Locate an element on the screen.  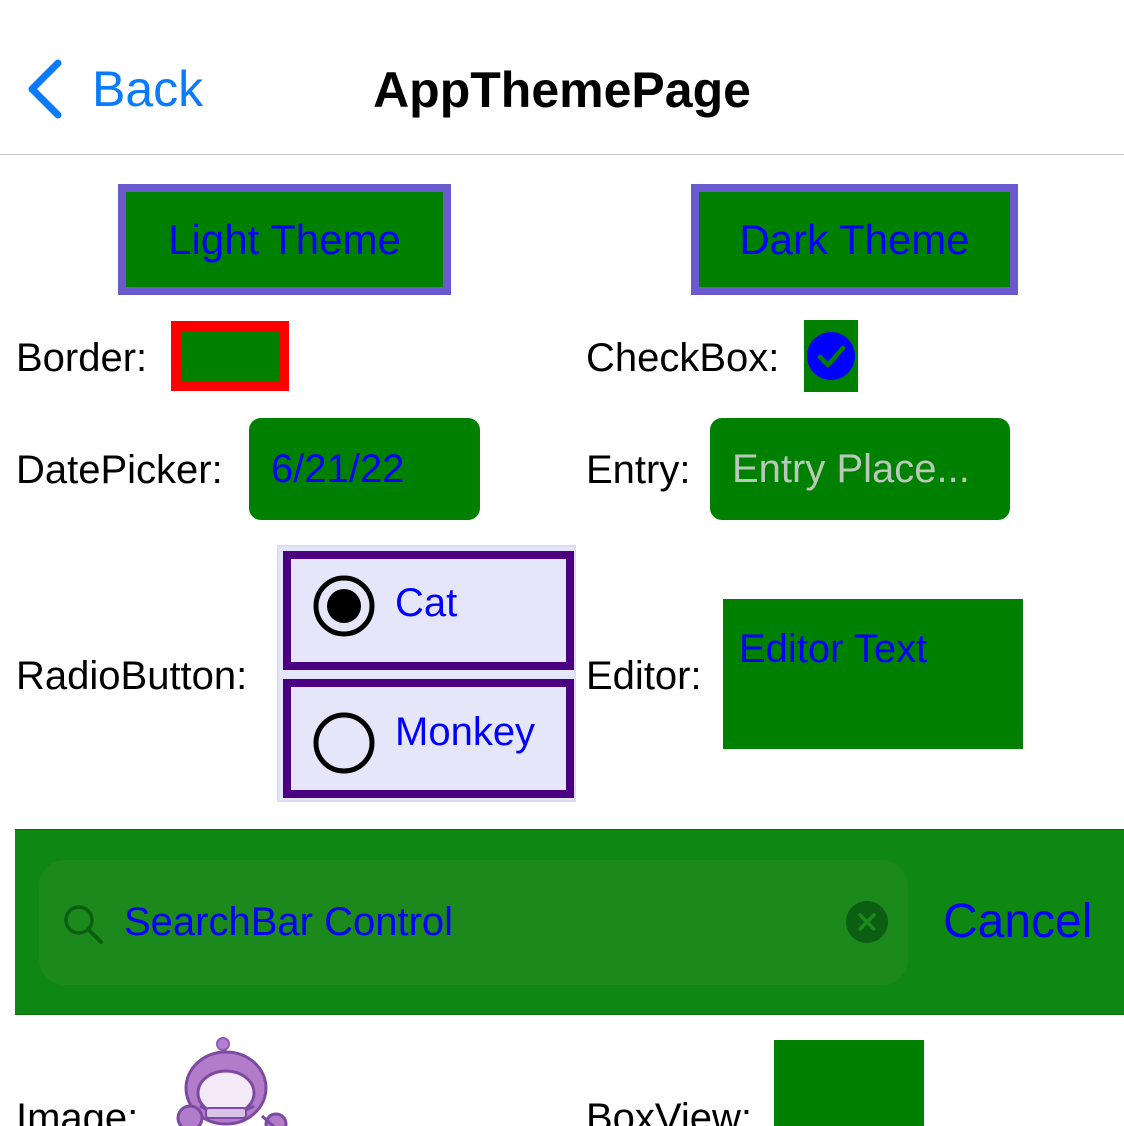
radio-option-monkey: Monkey is located at coordinates (428, 738).